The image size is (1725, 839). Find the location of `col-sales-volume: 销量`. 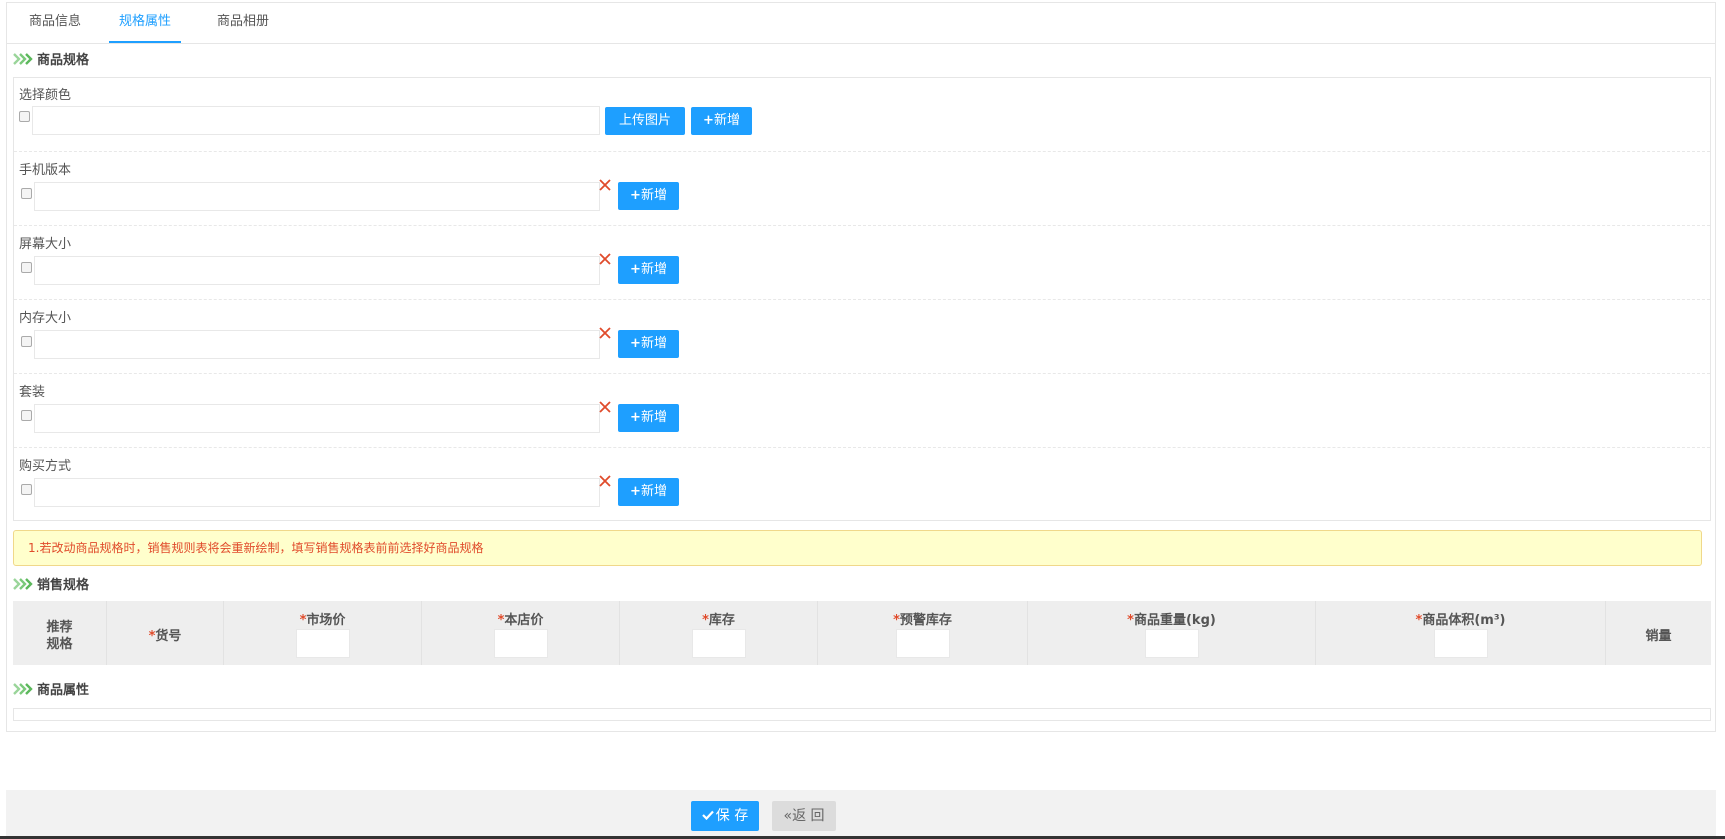

col-sales-volume: 销量 is located at coordinates (1658, 636).